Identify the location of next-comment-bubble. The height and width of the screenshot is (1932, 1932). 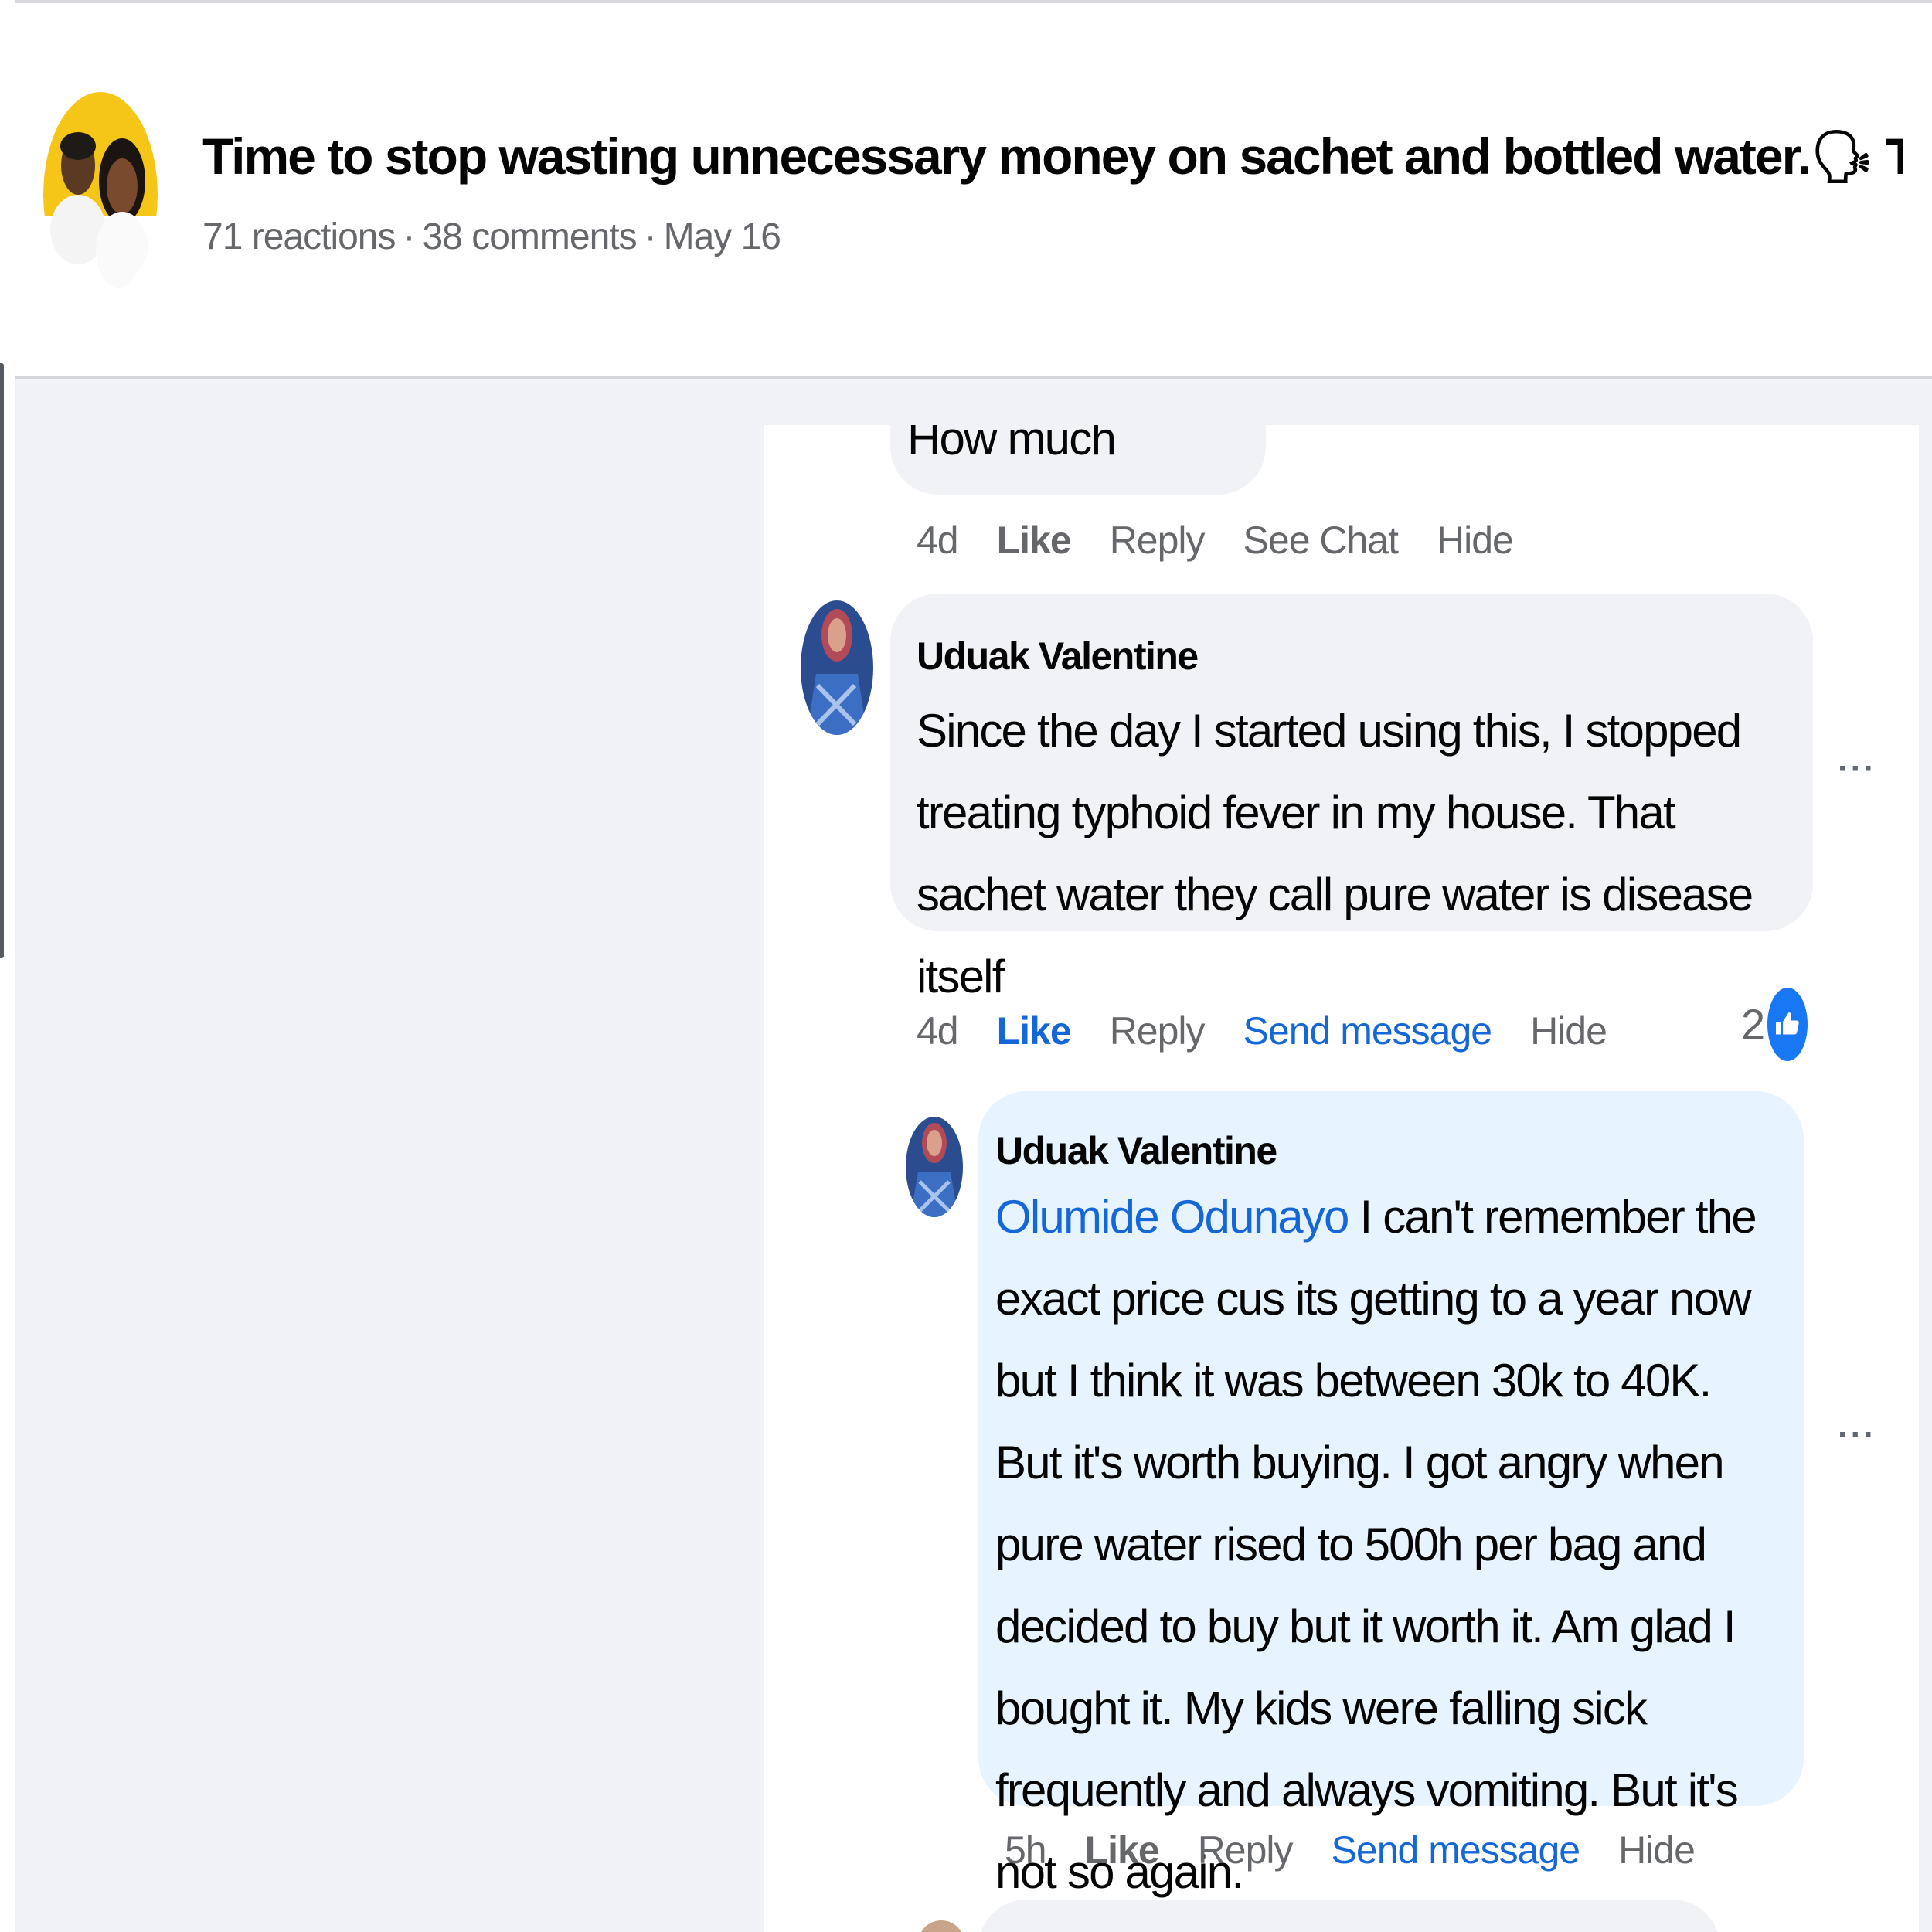
(1349, 1916).